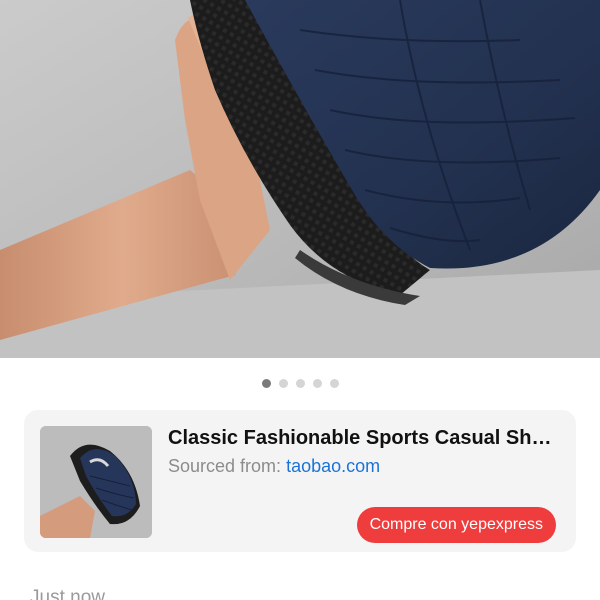  I want to click on product-thumbnail, so click(96, 482).